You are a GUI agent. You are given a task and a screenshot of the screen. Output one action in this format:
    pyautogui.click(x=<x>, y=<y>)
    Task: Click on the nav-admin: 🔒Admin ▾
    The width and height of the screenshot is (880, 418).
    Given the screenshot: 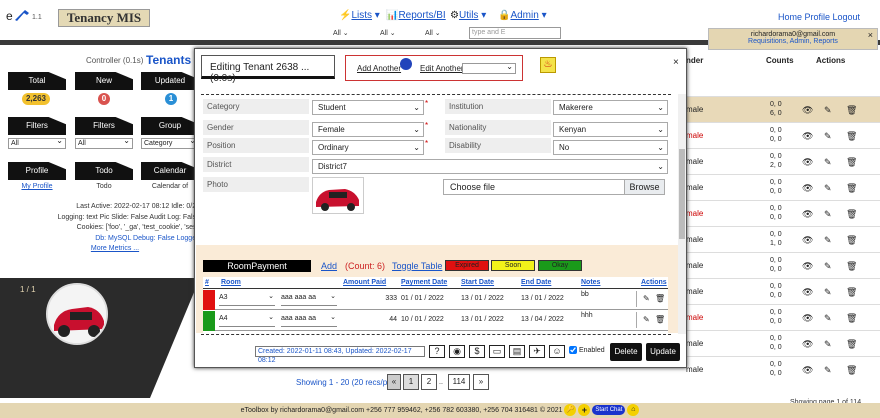 What is the action you would take?
    pyautogui.click(x=522, y=15)
    